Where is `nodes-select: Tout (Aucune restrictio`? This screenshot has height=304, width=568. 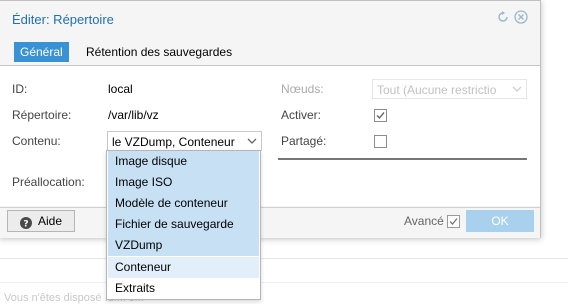 nodes-select: Tout (Aucune restrictio is located at coordinates (449, 89).